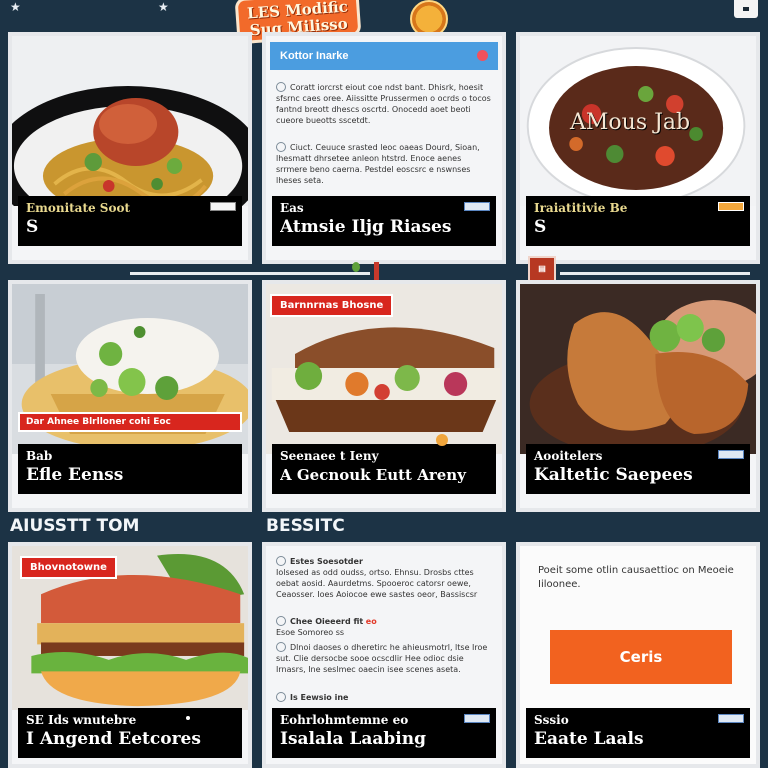 The width and height of the screenshot is (768, 768). I want to click on article-paragraph: Is Eewsio ine, so click(384, 697).